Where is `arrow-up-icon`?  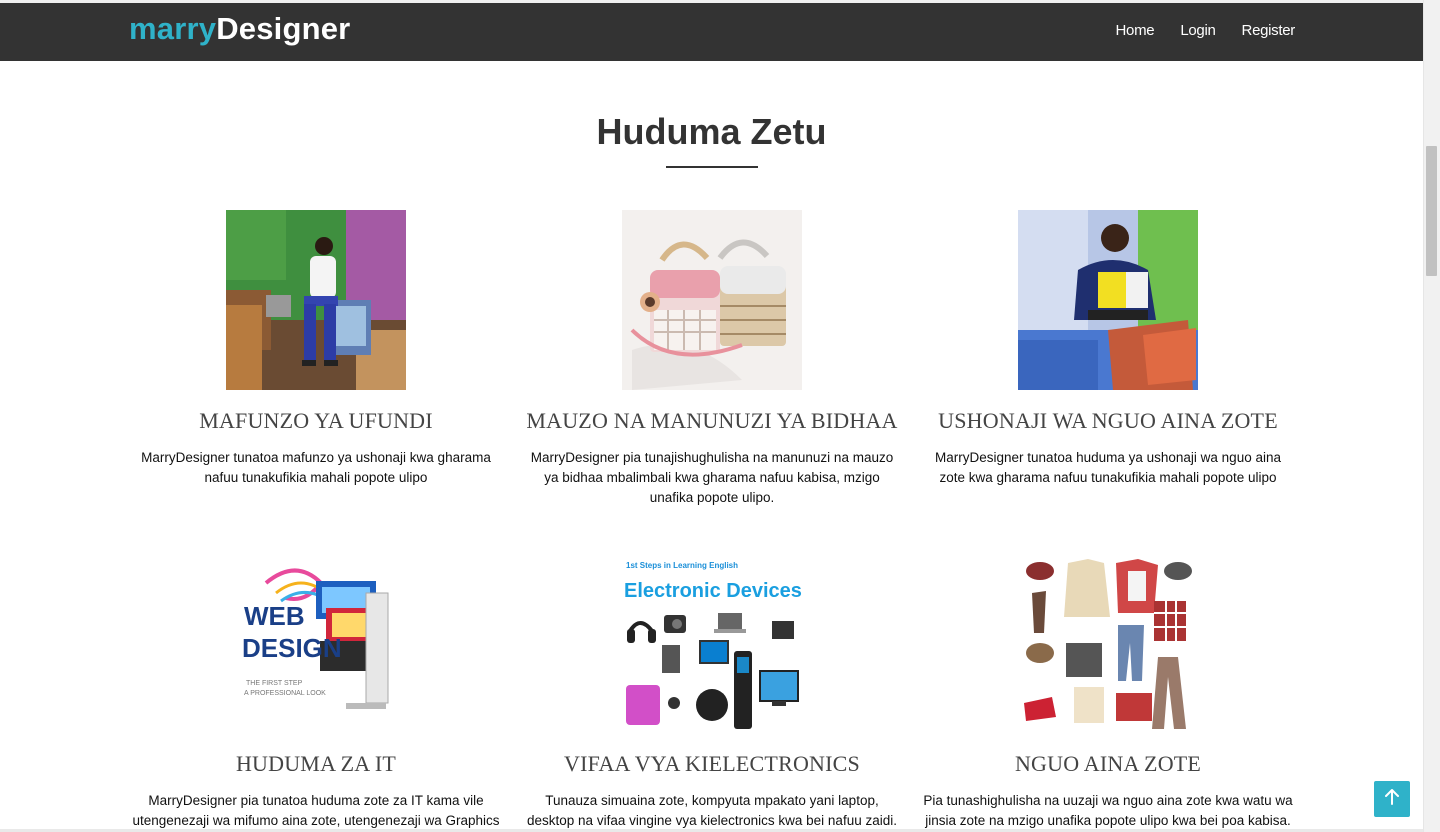 arrow-up-icon is located at coordinates (1392, 799).